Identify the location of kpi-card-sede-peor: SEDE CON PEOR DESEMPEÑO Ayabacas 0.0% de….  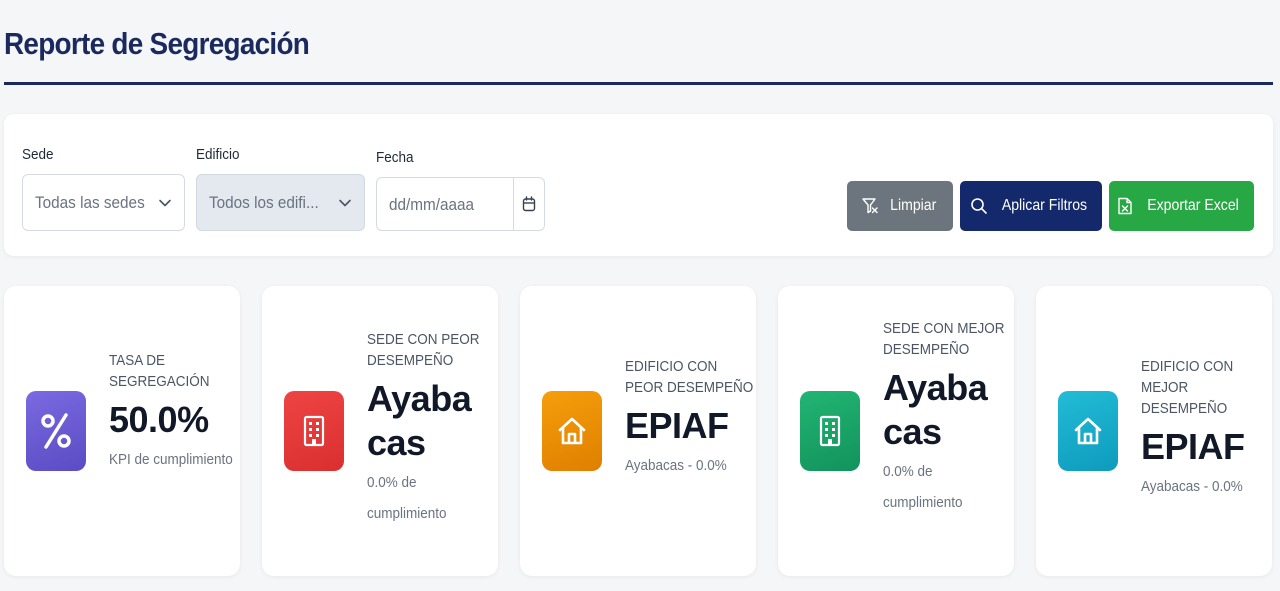
(380, 431).